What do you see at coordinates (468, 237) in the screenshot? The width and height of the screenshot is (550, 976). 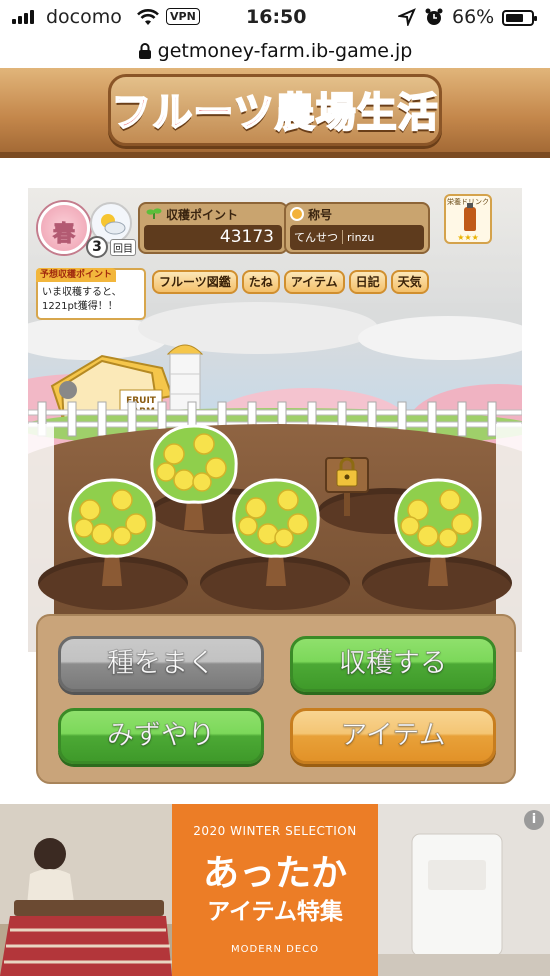 I see `drink-stars: ★★★` at bounding box center [468, 237].